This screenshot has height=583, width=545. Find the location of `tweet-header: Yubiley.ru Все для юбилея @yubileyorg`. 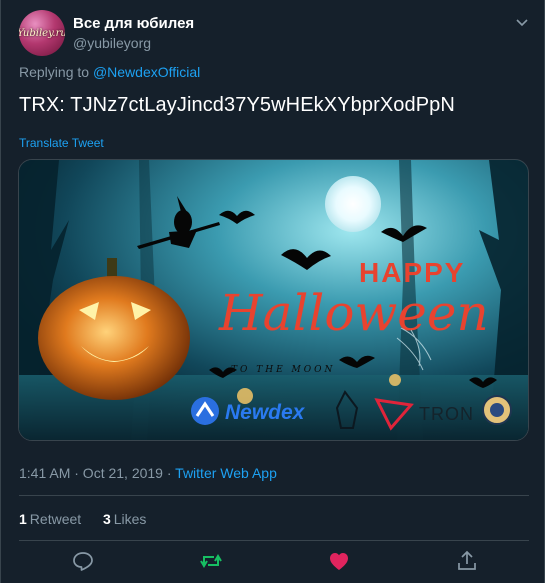

tweet-header: Yubiley.ru Все для юбилея @yubileyorg is located at coordinates (274, 34).